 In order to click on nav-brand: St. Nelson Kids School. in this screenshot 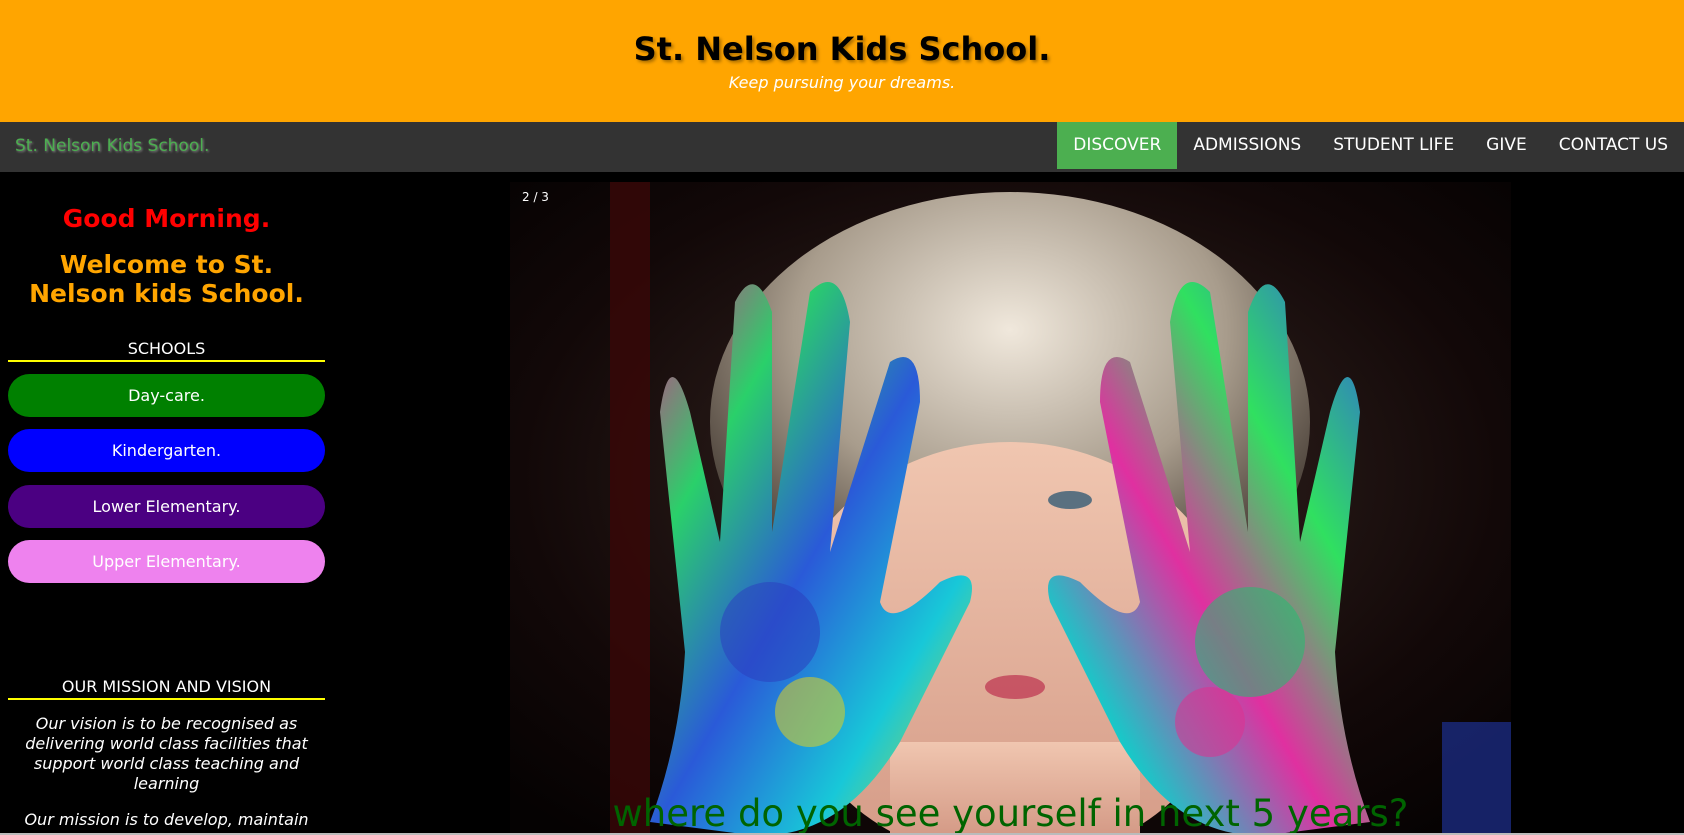, I will do `click(112, 146)`.